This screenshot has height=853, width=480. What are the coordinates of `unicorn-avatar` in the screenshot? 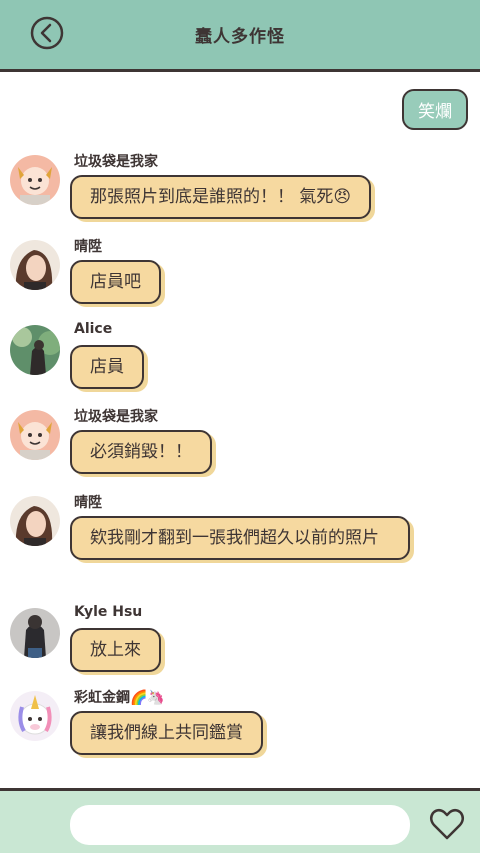 It's located at (35, 716).